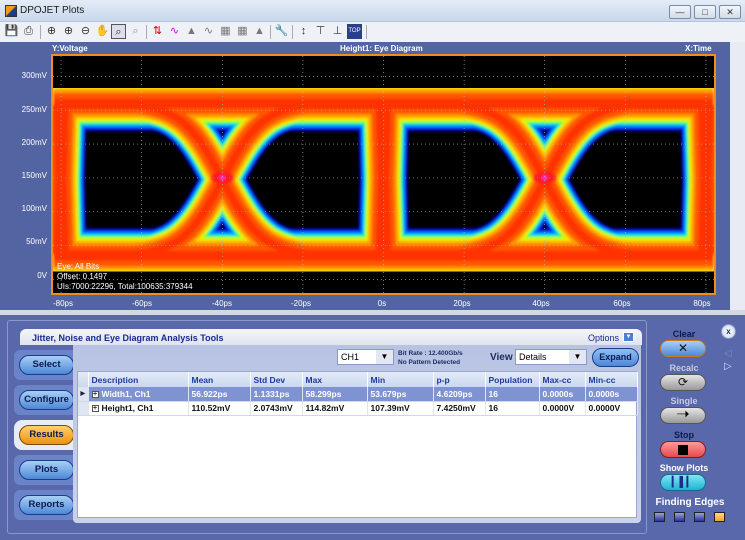 The width and height of the screenshot is (745, 540). What do you see at coordinates (68, 31) in the screenshot?
I see `zoom-fit-icon: ⊕` at bounding box center [68, 31].